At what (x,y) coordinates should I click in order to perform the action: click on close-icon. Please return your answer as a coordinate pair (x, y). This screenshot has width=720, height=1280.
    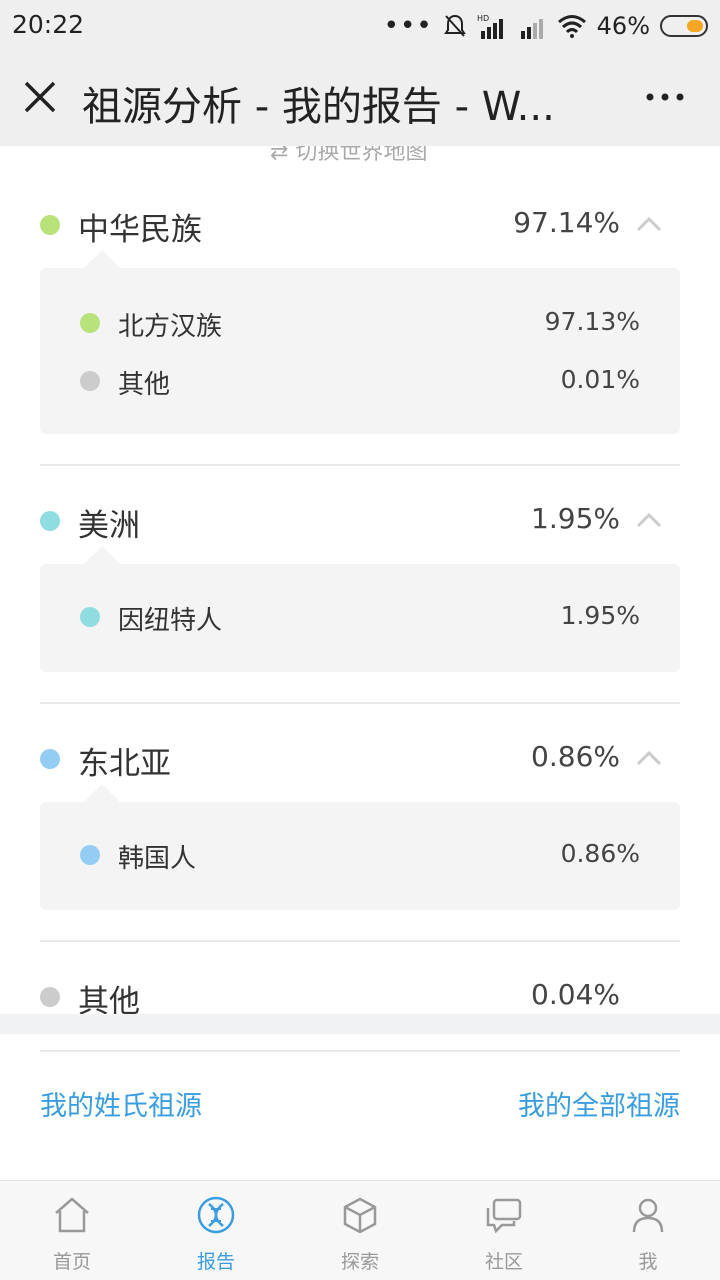
    Looking at the image, I should click on (40, 97).